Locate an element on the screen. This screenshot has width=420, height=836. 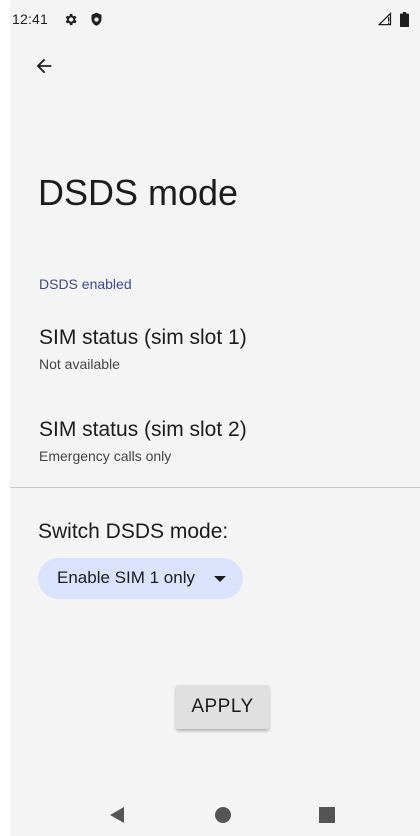
switch-dsds-mode-label: Switch DSDS mode: is located at coordinates (133, 531).